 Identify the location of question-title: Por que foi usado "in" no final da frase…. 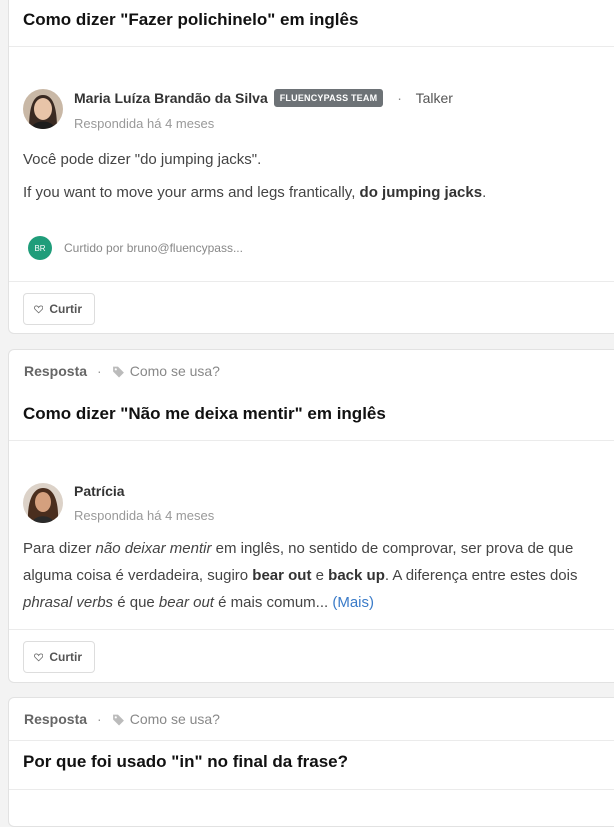
(185, 762).